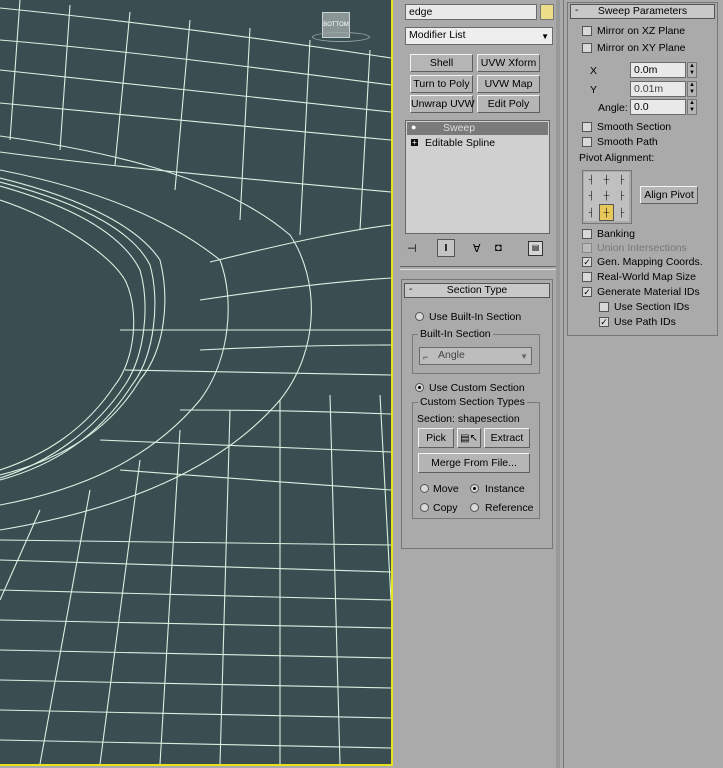 The height and width of the screenshot is (768, 723). Describe the element at coordinates (658, 70) in the screenshot. I see `x-offset-field: 0.0m` at that location.